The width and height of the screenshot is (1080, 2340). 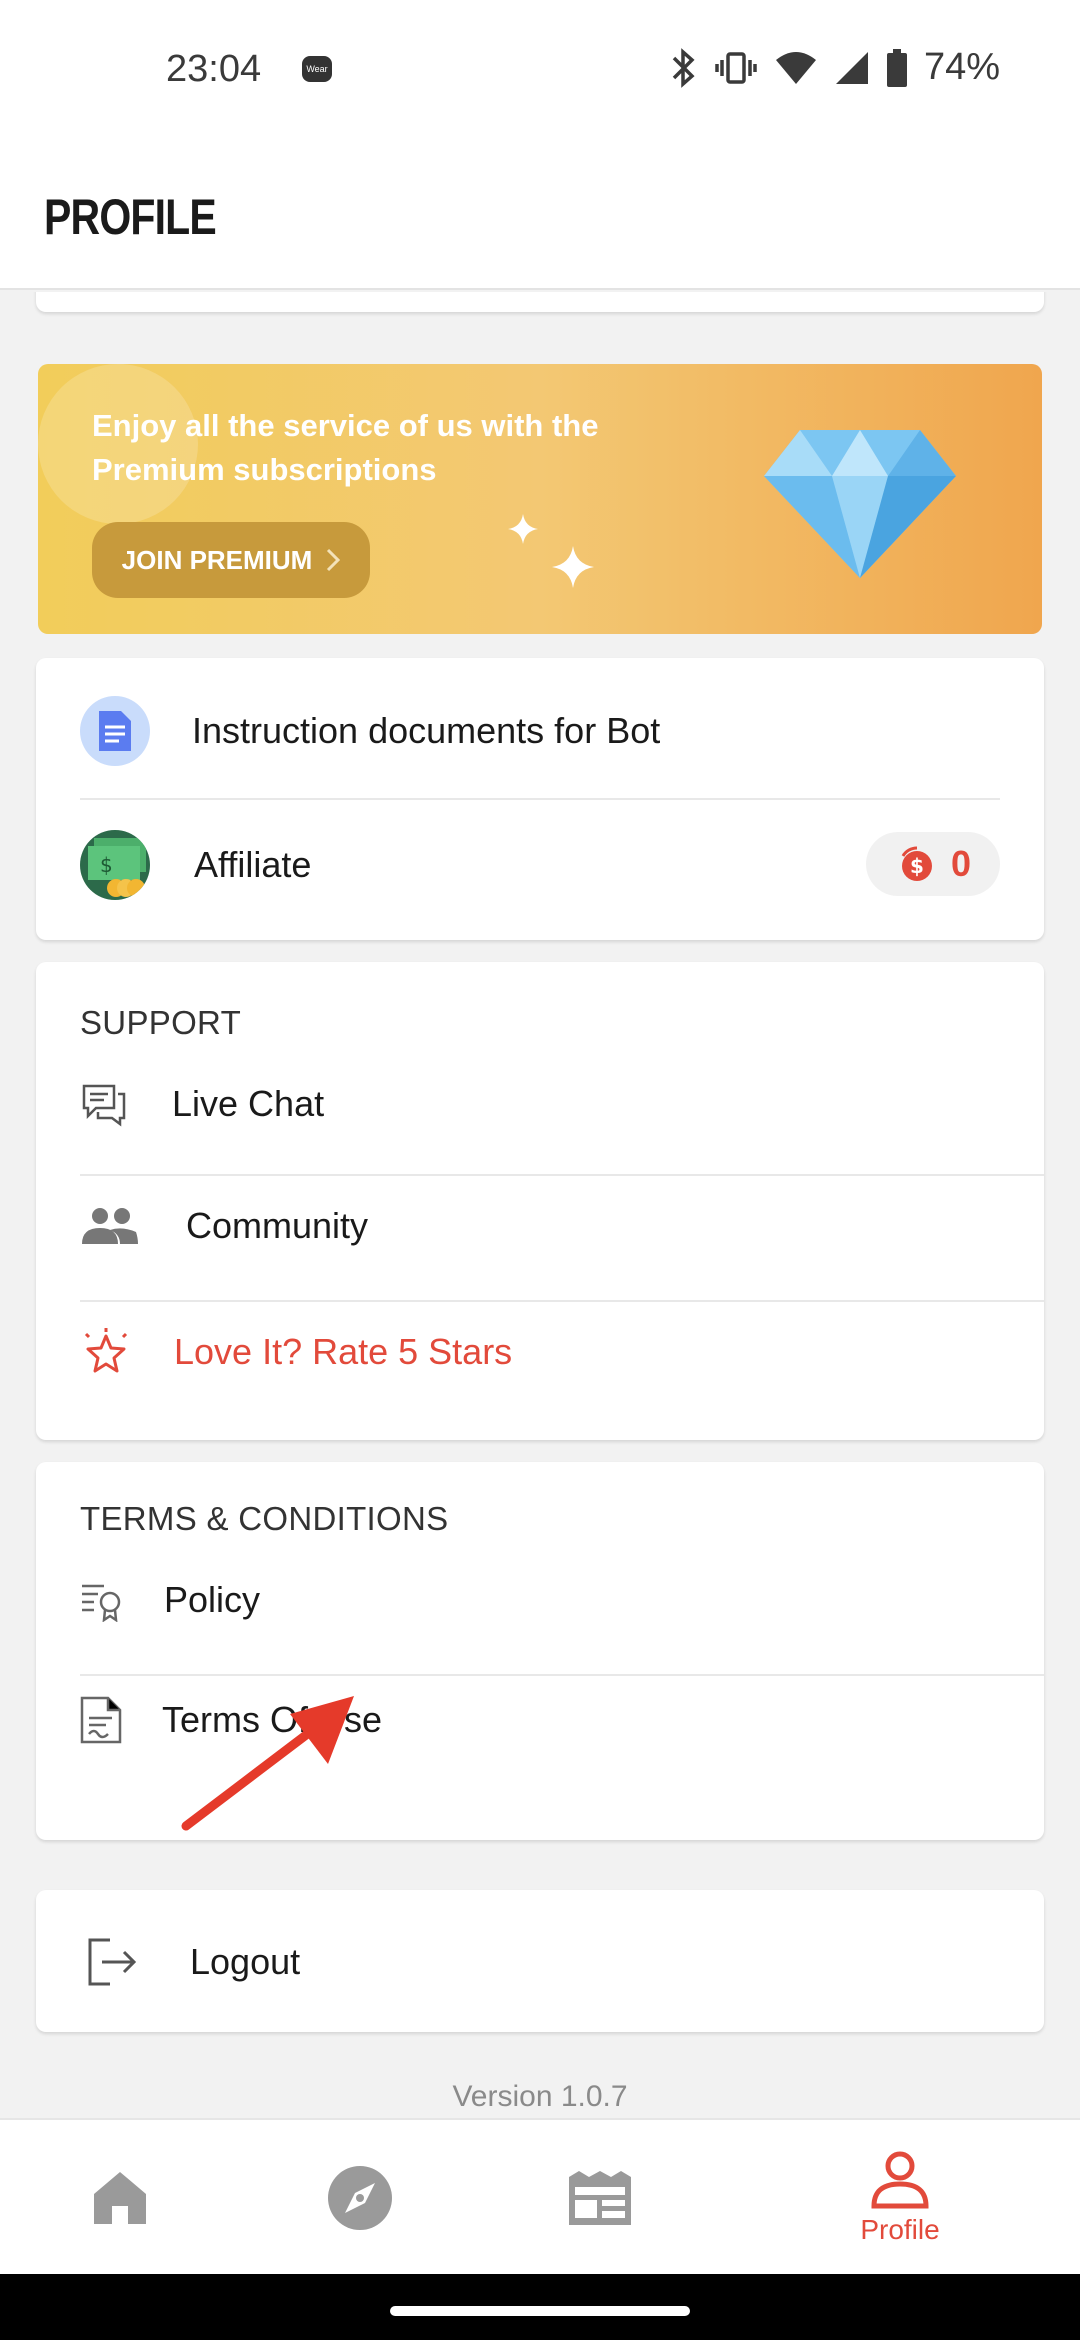 I want to click on status-bar: 23:04 Wear 74%, so click(x=540, y=70).